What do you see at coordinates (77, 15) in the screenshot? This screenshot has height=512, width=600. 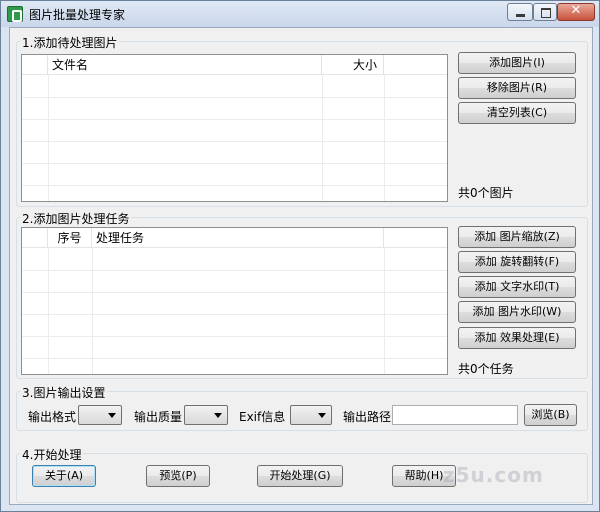 I see `window-title: 图片批量处理专家` at bounding box center [77, 15].